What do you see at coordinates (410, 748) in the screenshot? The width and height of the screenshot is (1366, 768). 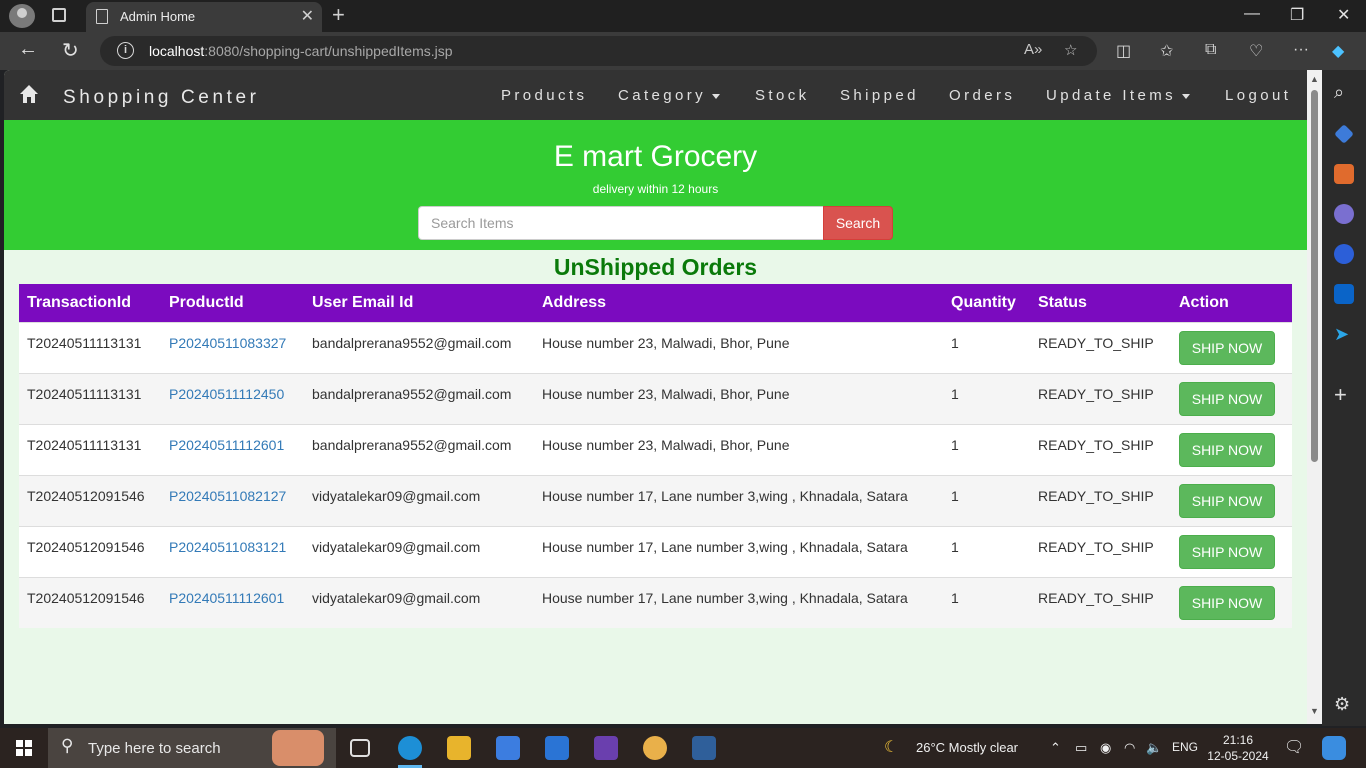 I see `edge-browser-icon` at bounding box center [410, 748].